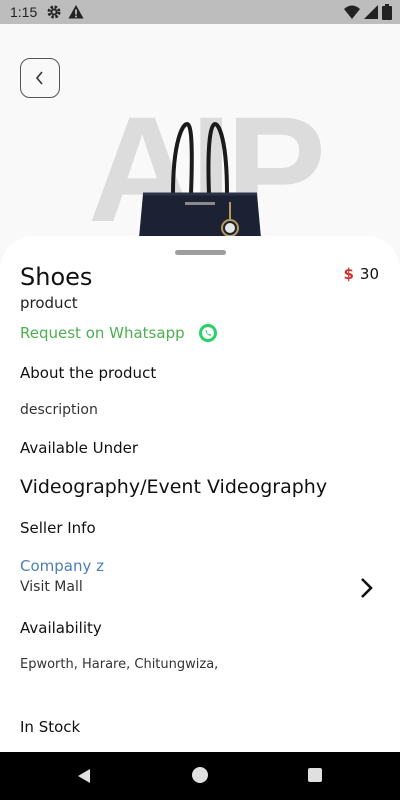 Image resolution: width=400 pixels, height=800 pixels. I want to click on nav-home-icon, so click(200, 775).